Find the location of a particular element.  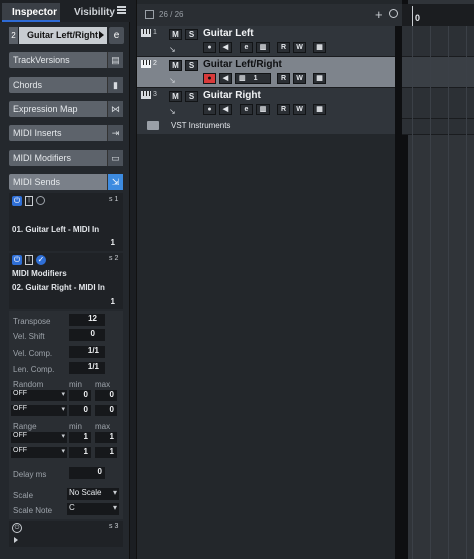

track-row: 1 M S Guitar Left ↘ ● ◀ e ▥ R W ▦ is located at coordinates (269, 41).